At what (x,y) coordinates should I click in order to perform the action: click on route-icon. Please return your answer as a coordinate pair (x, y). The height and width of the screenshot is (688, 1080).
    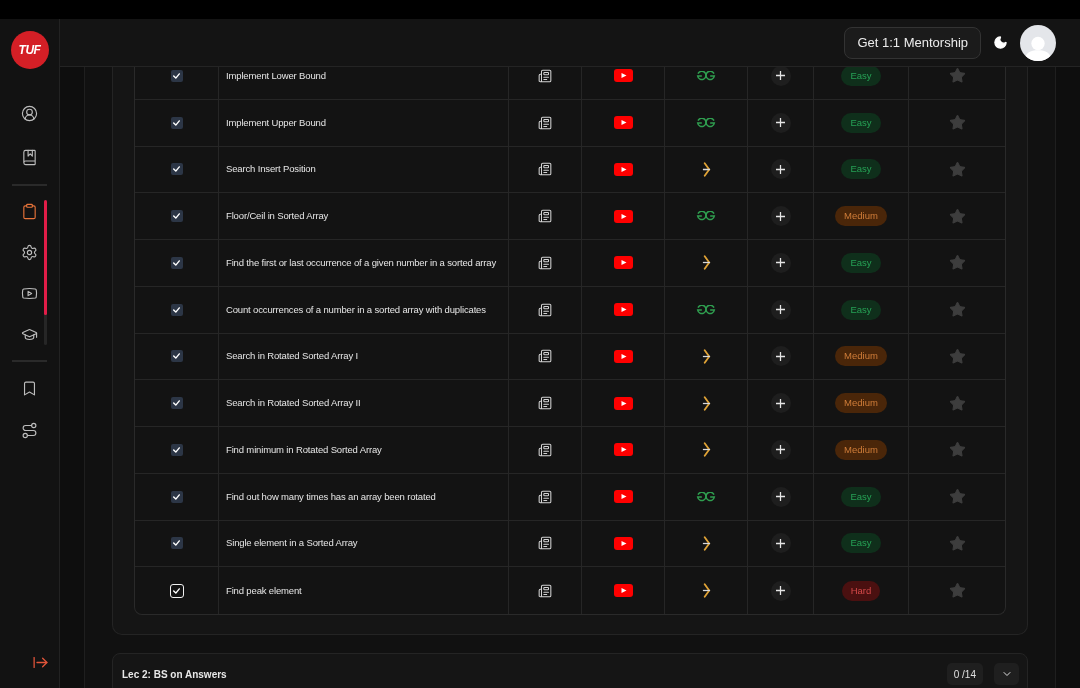
    Looking at the image, I should click on (29, 430).